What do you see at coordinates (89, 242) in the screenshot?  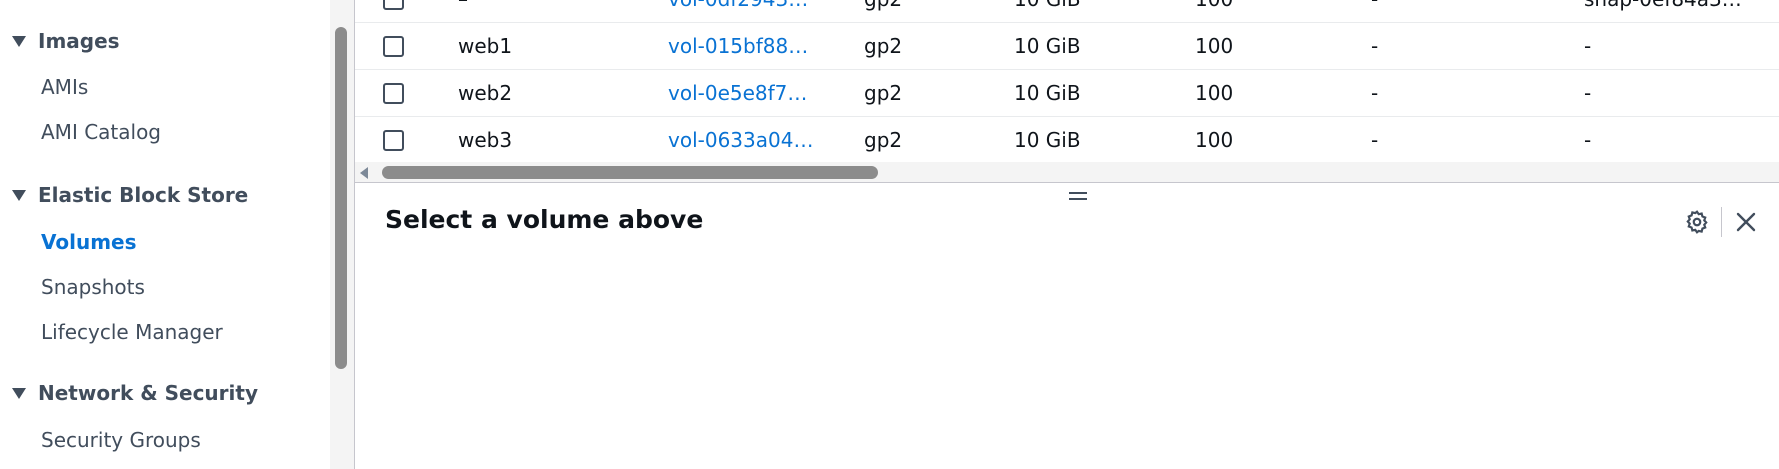 I see `sidebar-item-volumes: Volumes` at bounding box center [89, 242].